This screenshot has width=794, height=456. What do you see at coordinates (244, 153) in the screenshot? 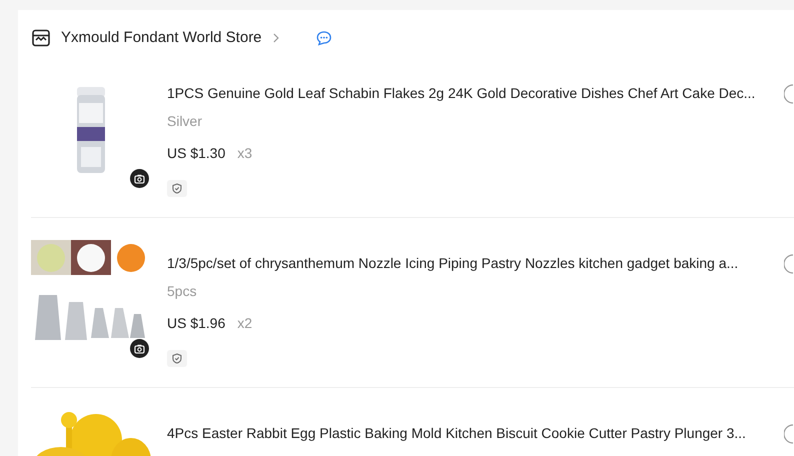
I see `product-quantity: x3` at bounding box center [244, 153].